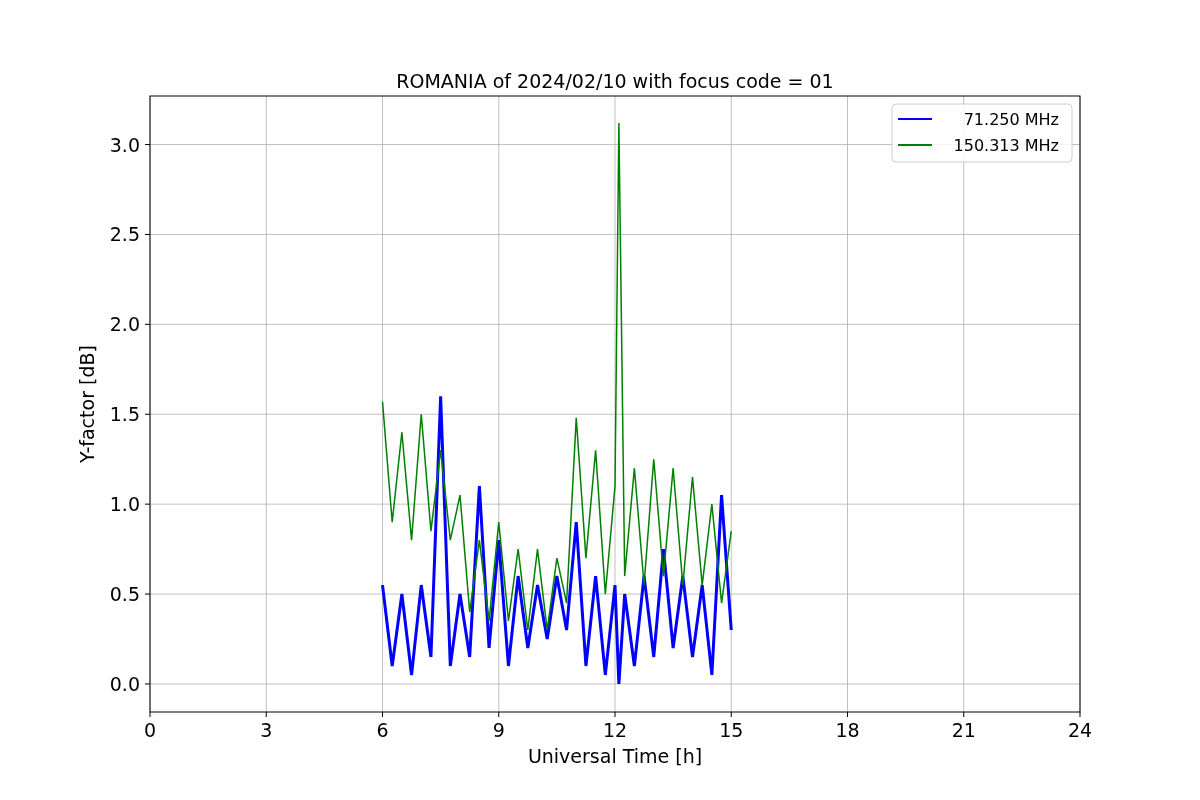 The width and height of the screenshot is (1200, 800). I want to click on tick-label: 2.5, so click(124, 234).